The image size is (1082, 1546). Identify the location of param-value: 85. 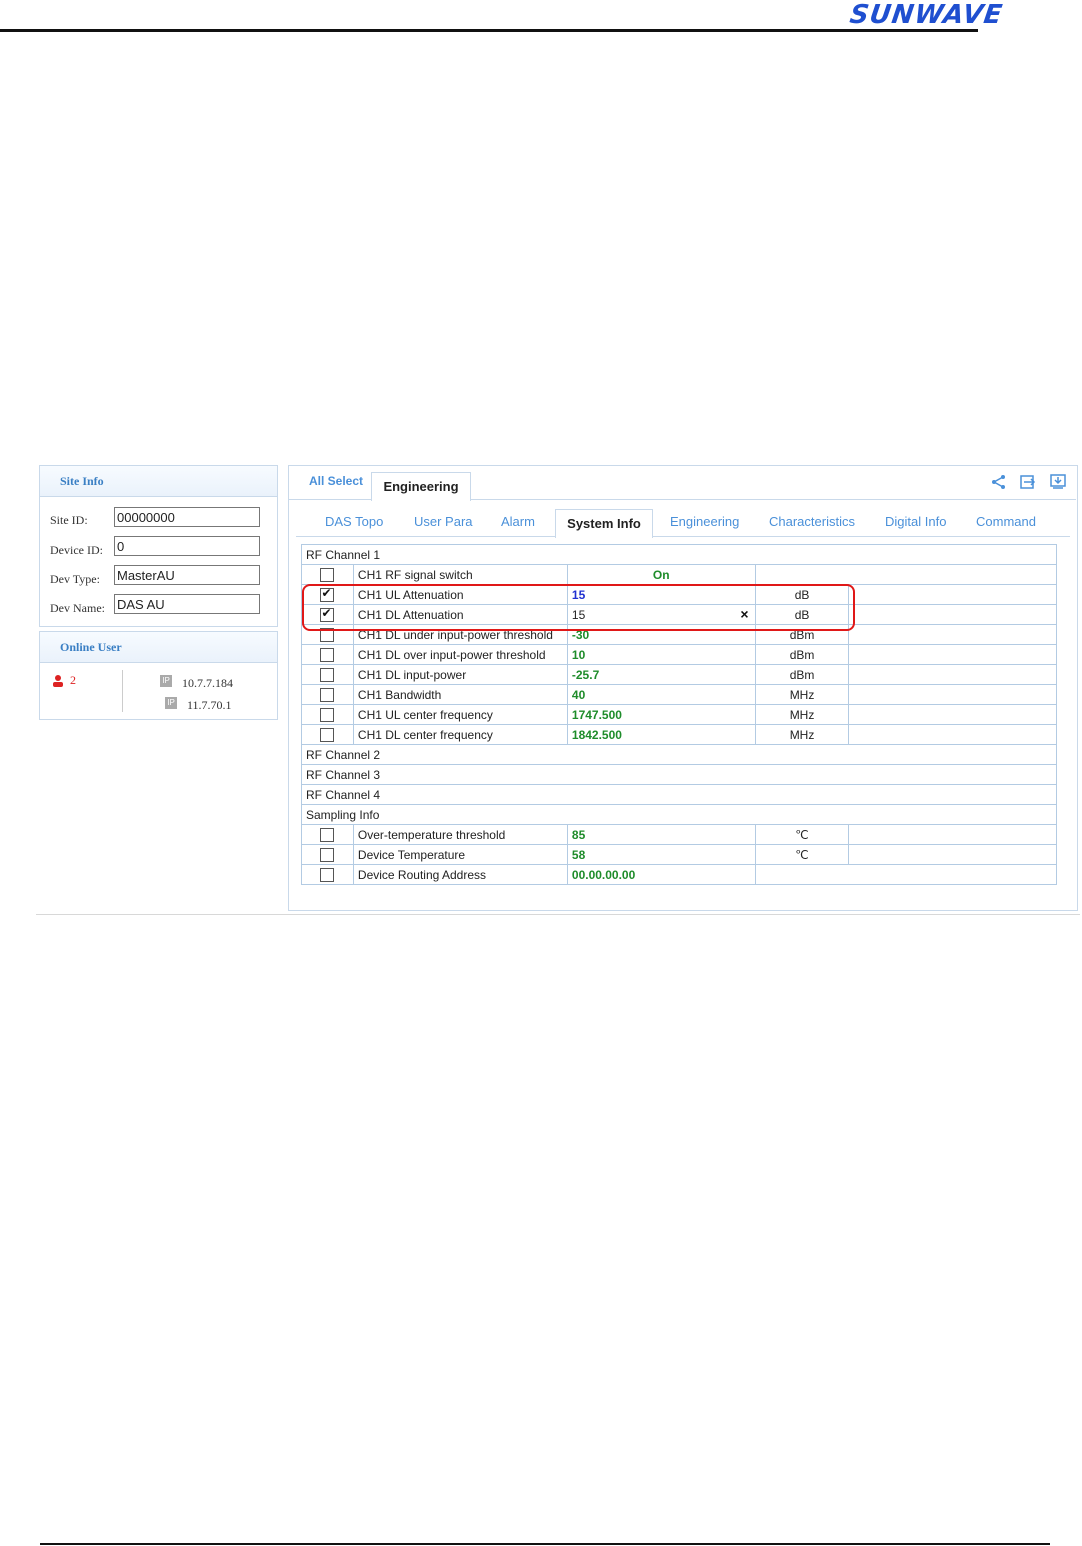
(661, 834).